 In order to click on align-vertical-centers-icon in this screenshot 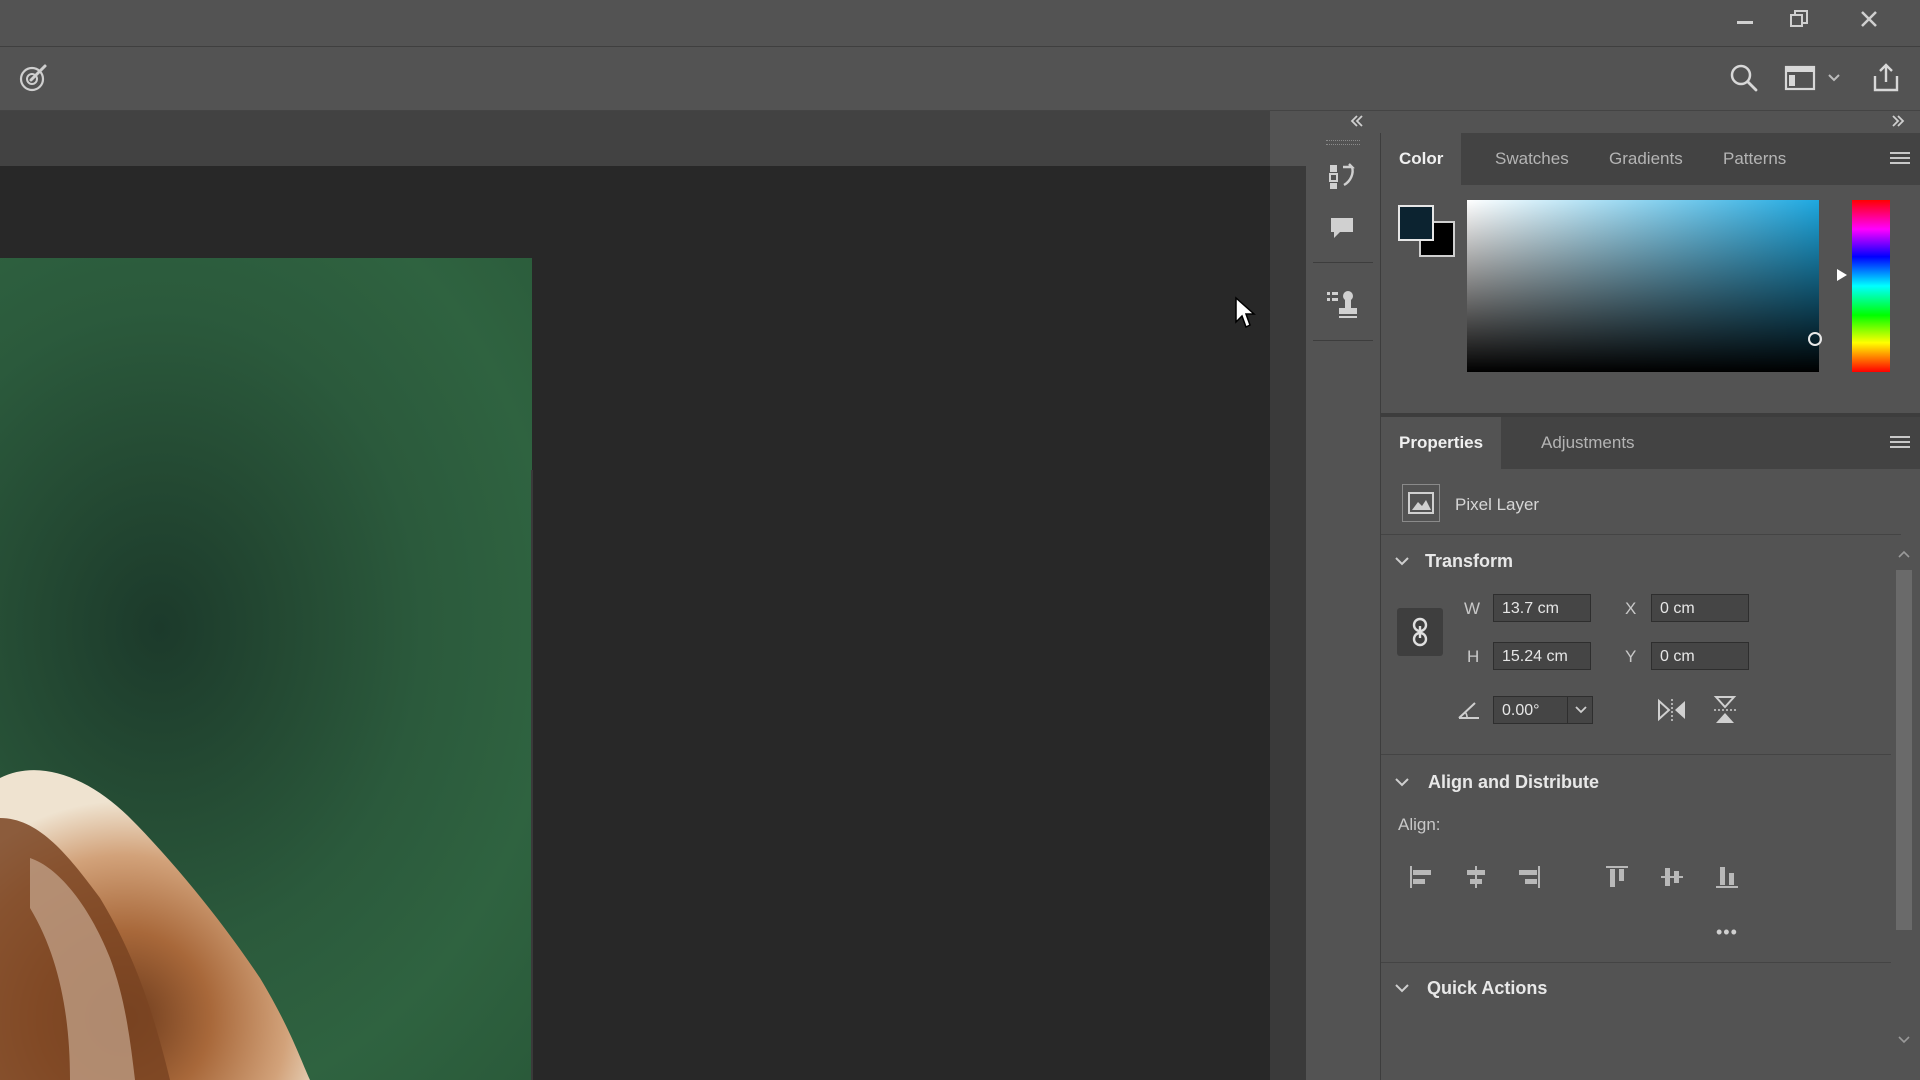, I will do `click(1672, 877)`.